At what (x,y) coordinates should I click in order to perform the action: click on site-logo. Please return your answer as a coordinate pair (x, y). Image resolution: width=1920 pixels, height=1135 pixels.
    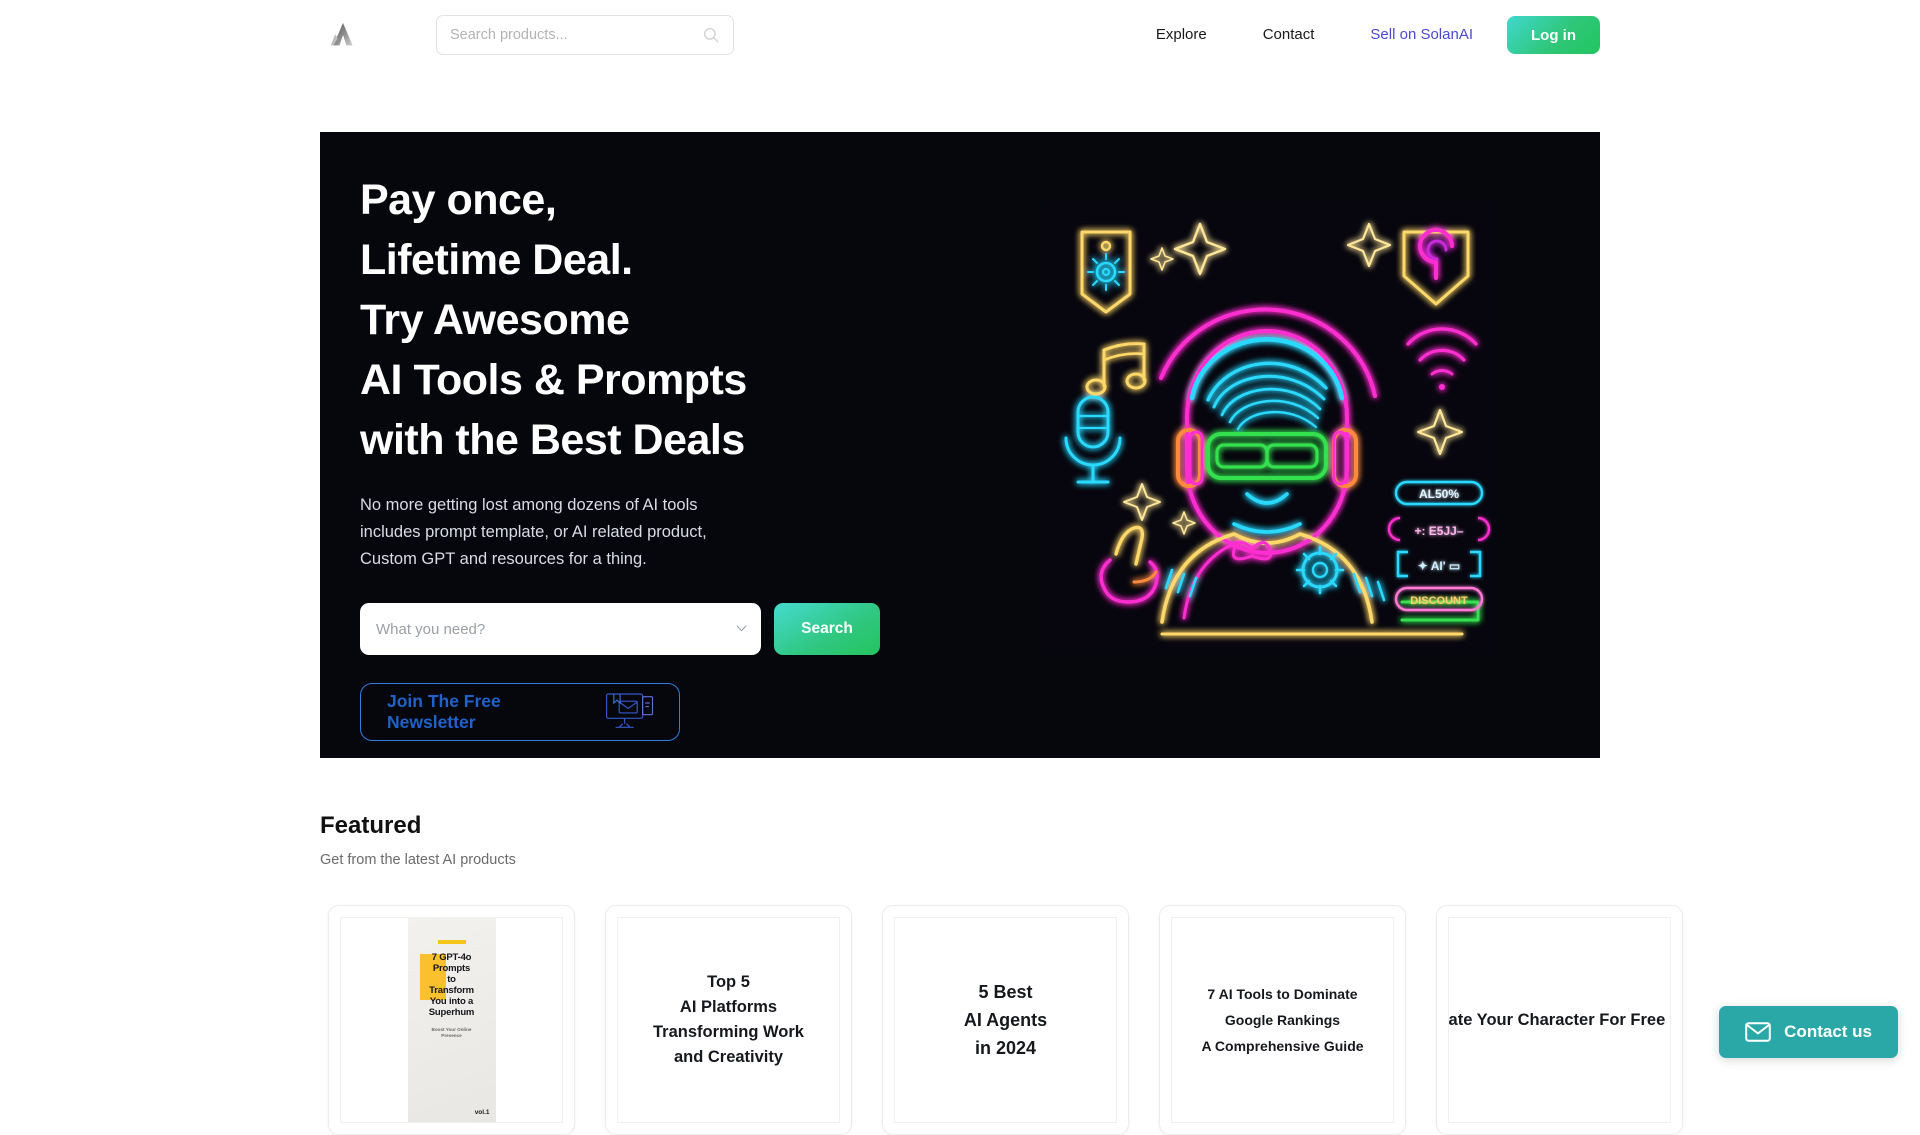
    Looking at the image, I should click on (343, 35).